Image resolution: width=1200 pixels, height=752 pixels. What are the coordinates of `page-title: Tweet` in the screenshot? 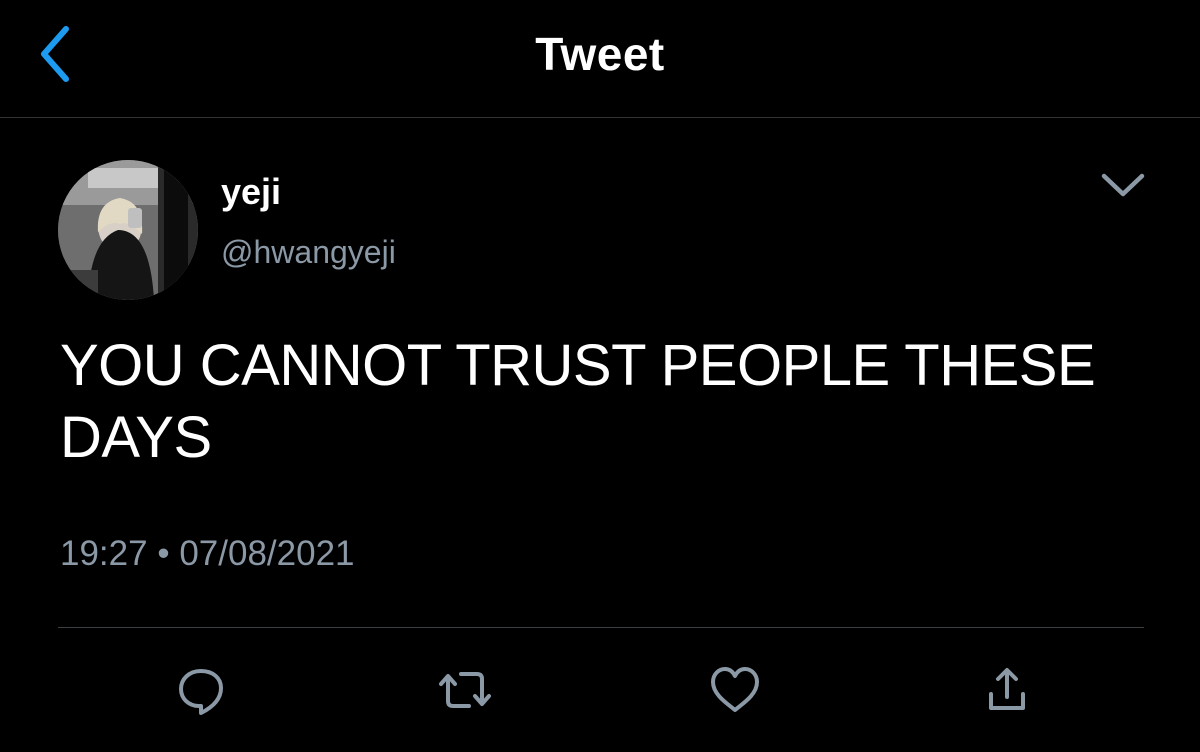 It's located at (600, 54).